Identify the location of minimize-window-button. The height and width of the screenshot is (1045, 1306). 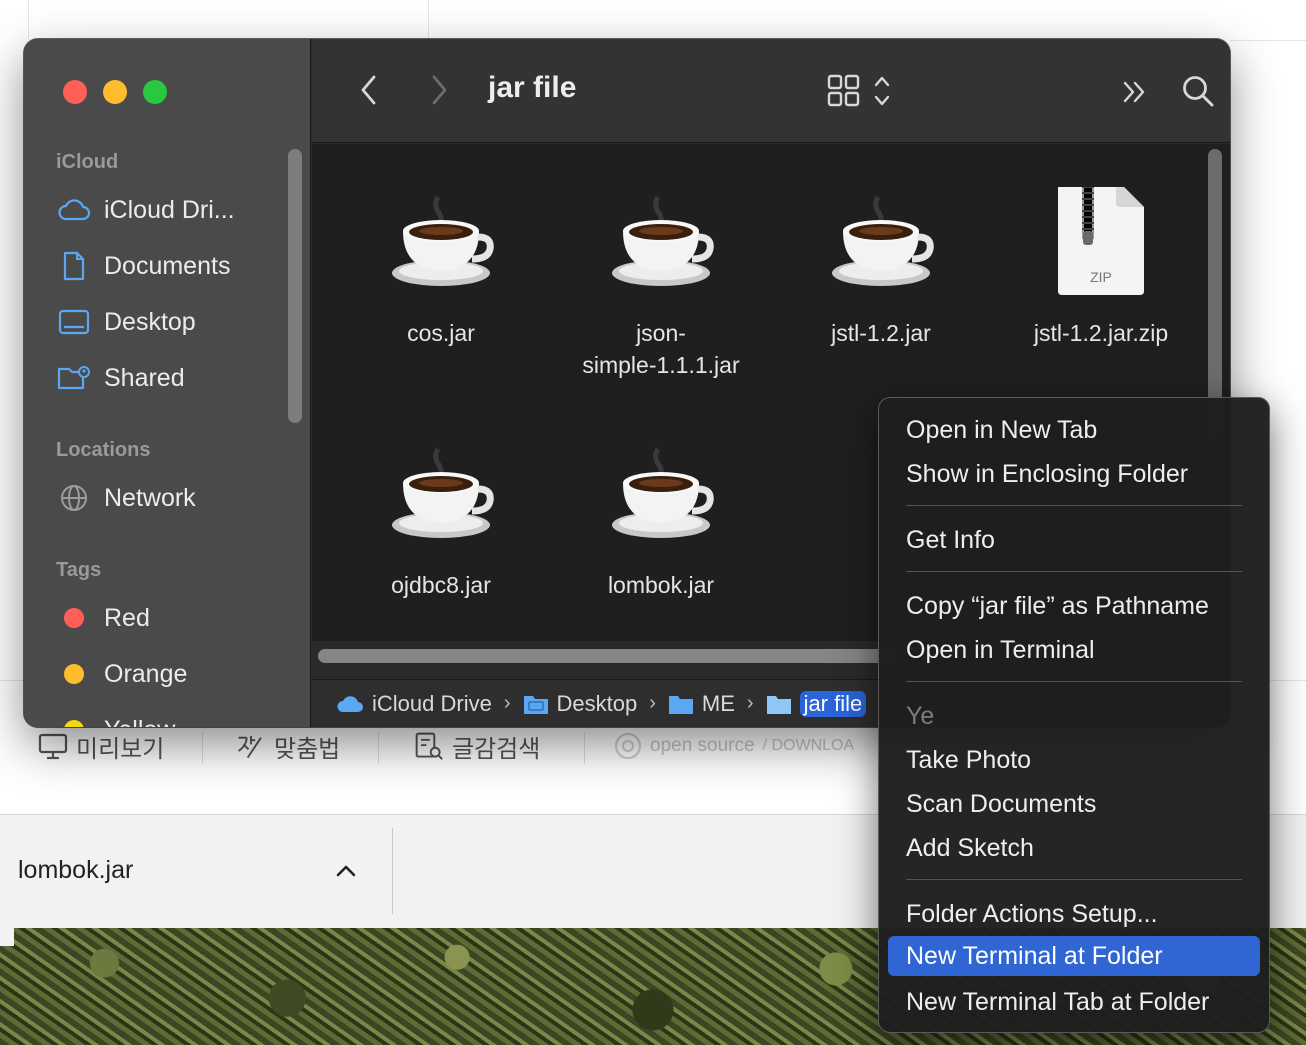
(115, 92).